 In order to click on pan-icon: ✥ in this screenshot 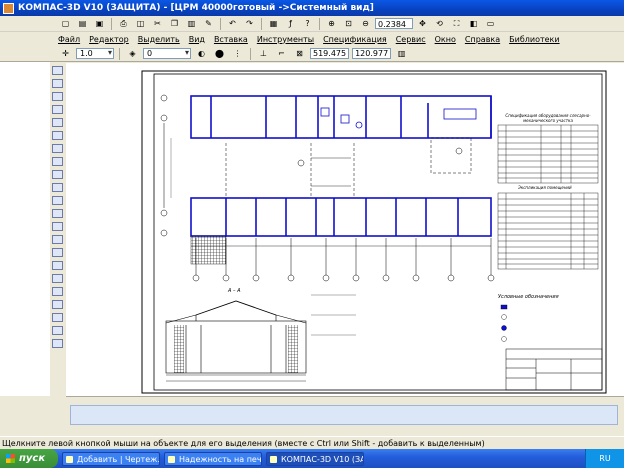, I will do `click(422, 24)`.